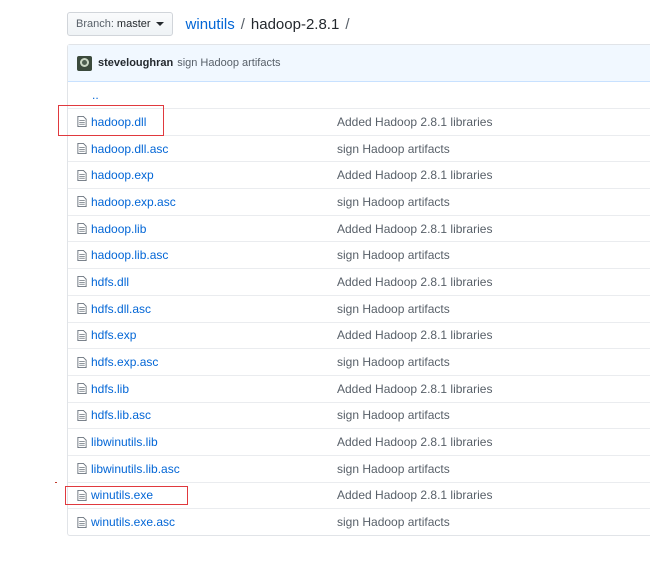 This screenshot has height=563, width=650. I want to click on file-row: hdfs.exp.asc sign Hadoop artifacts, so click(359, 361).